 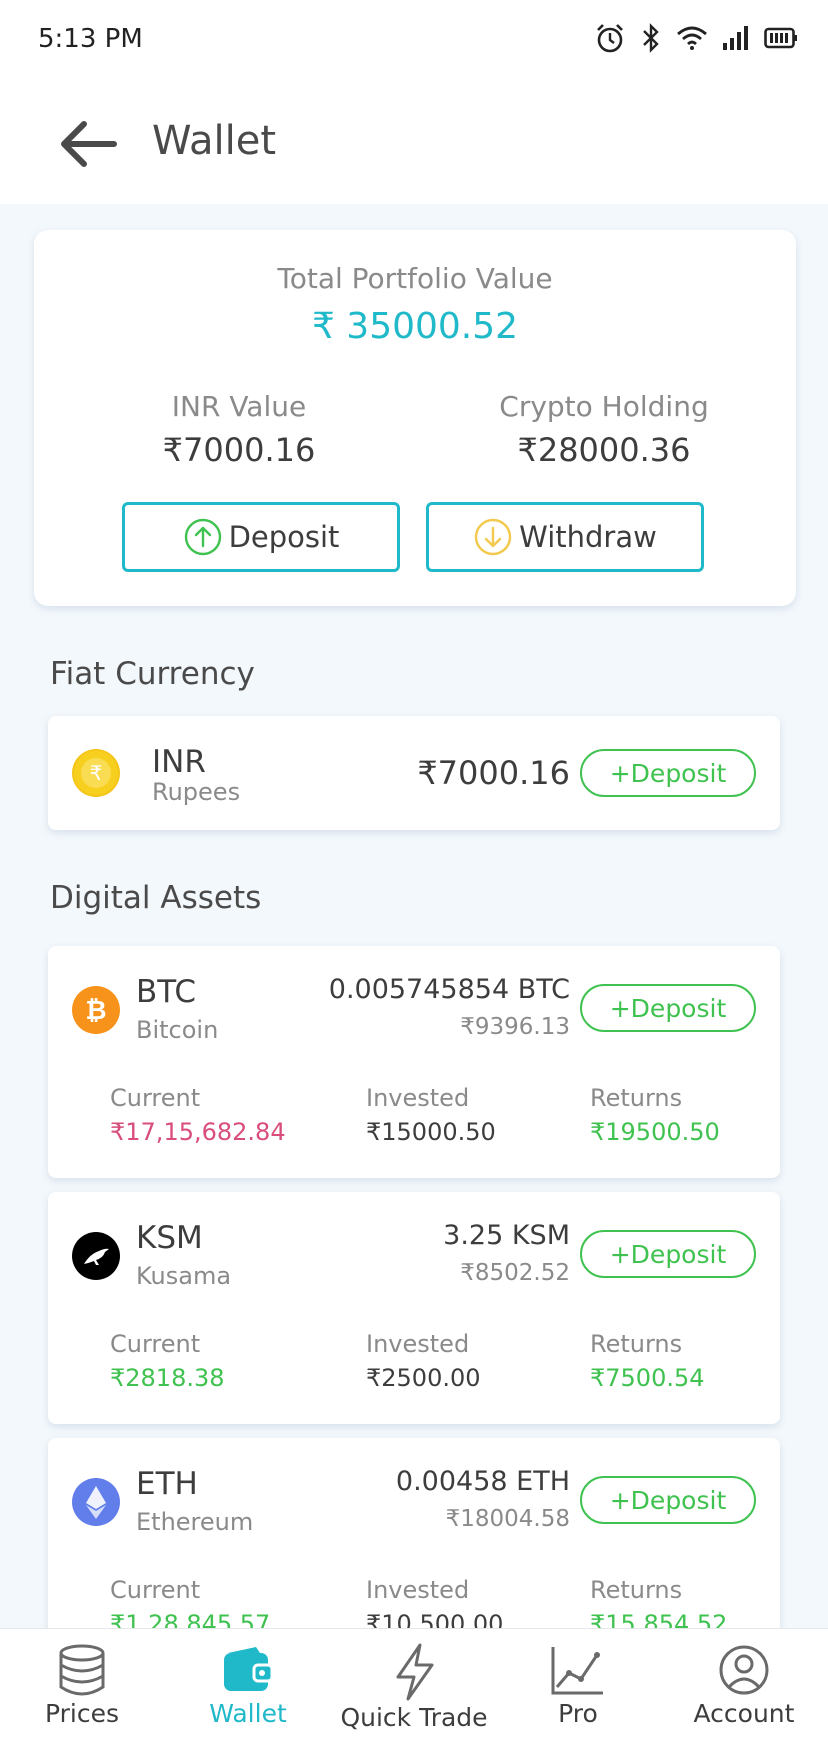 What do you see at coordinates (604, 450) in the screenshot?
I see `crypto-holding-amount: ₹28000.36` at bounding box center [604, 450].